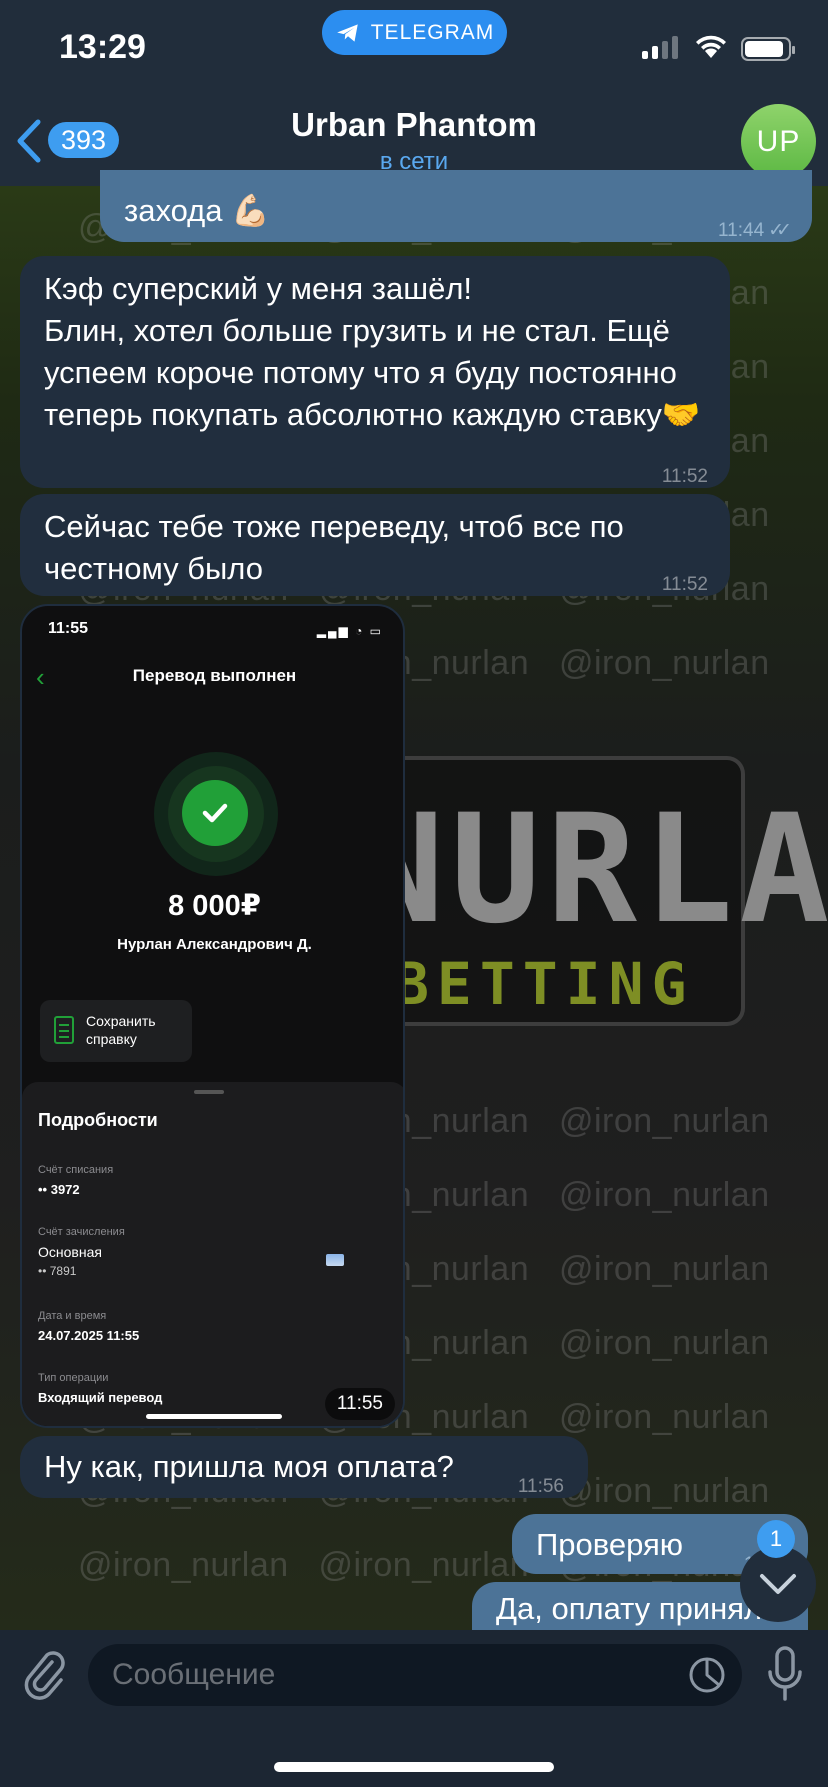 The image size is (828, 1787). What do you see at coordinates (68, 628) in the screenshot?
I see `photo-status-time: 11:55` at bounding box center [68, 628].